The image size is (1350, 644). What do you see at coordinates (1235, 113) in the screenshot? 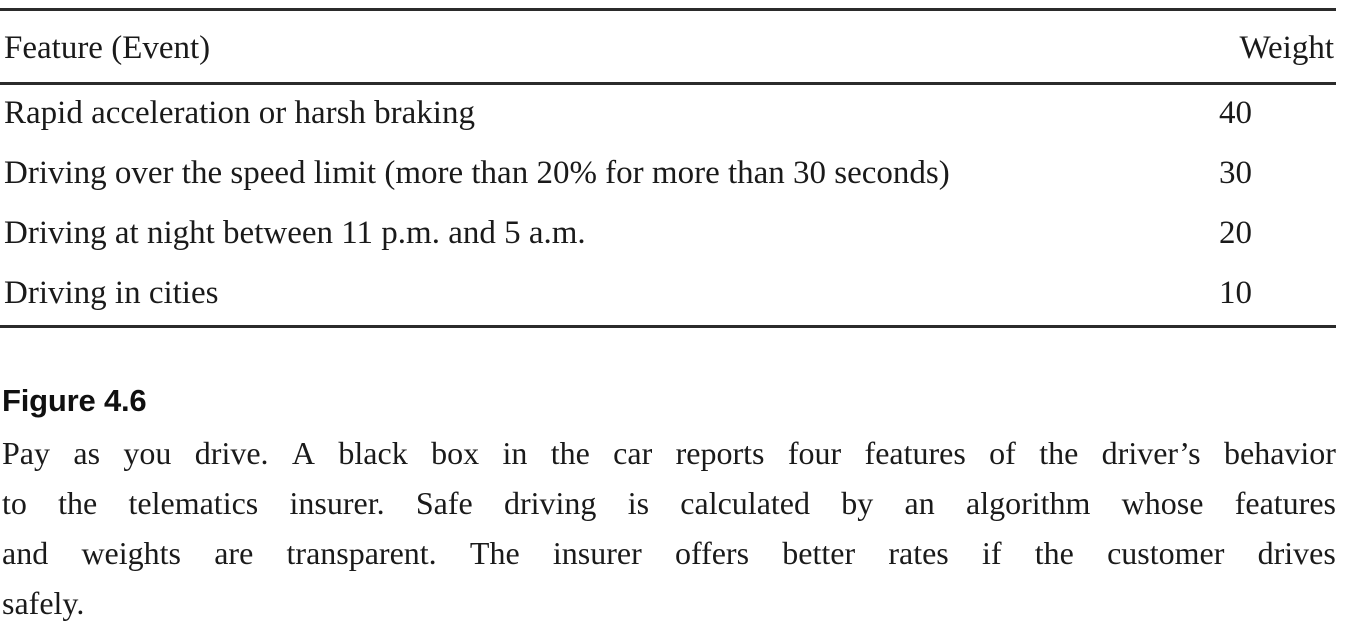
I see `row-weight-value: 40` at bounding box center [1235, 113].